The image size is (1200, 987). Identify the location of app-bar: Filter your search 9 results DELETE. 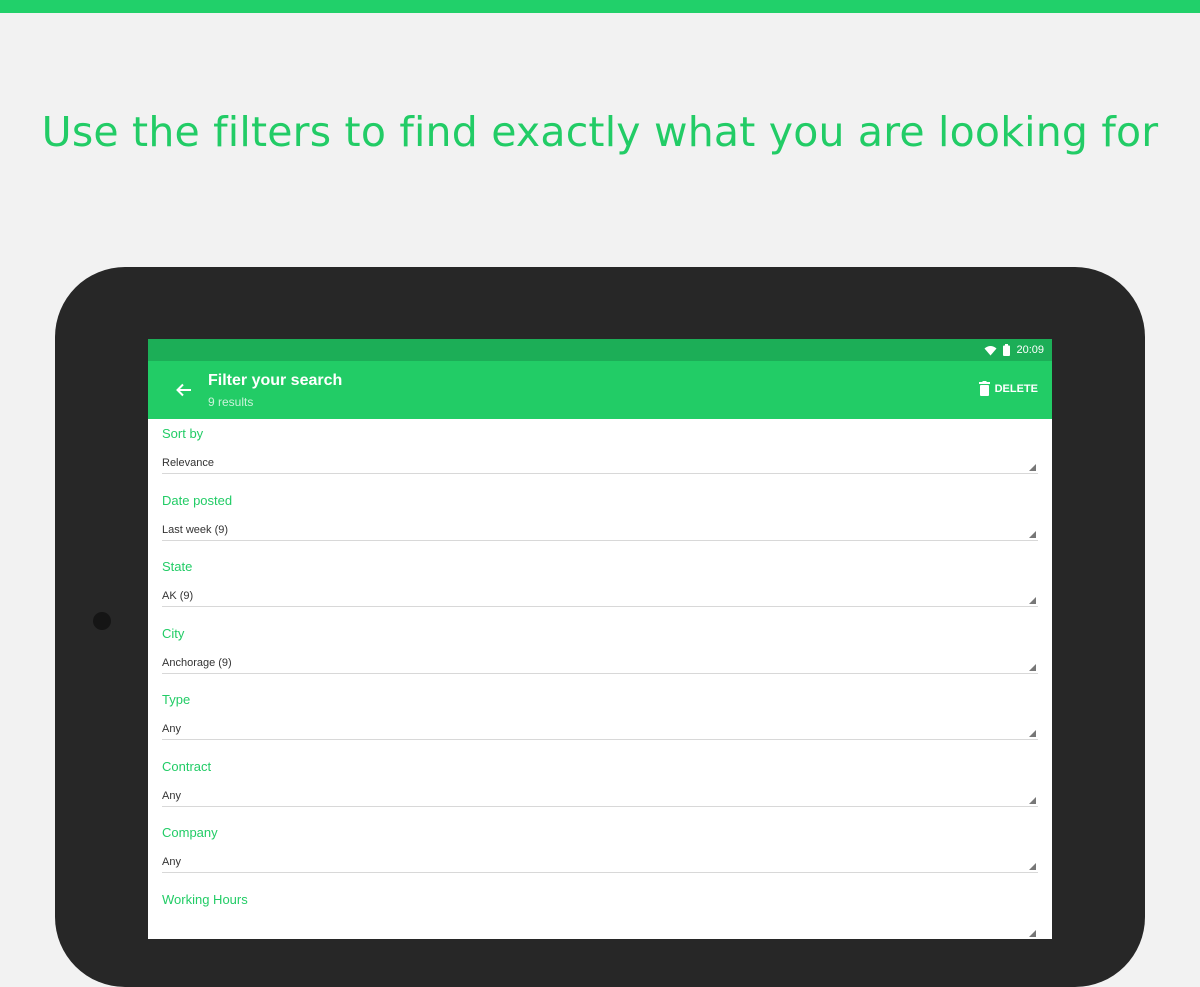
(600, 390).